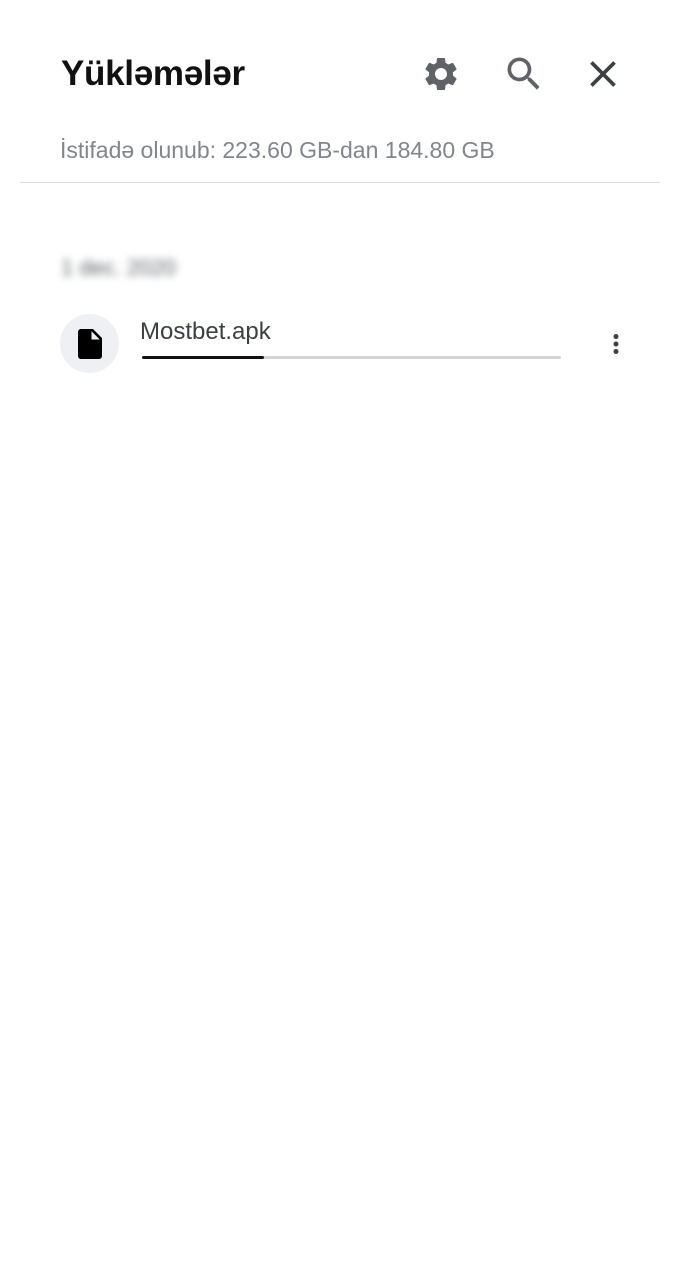  Describe the element at coordinates (351, 357) in the screenshot. I see `download-progress-bar` at that location.